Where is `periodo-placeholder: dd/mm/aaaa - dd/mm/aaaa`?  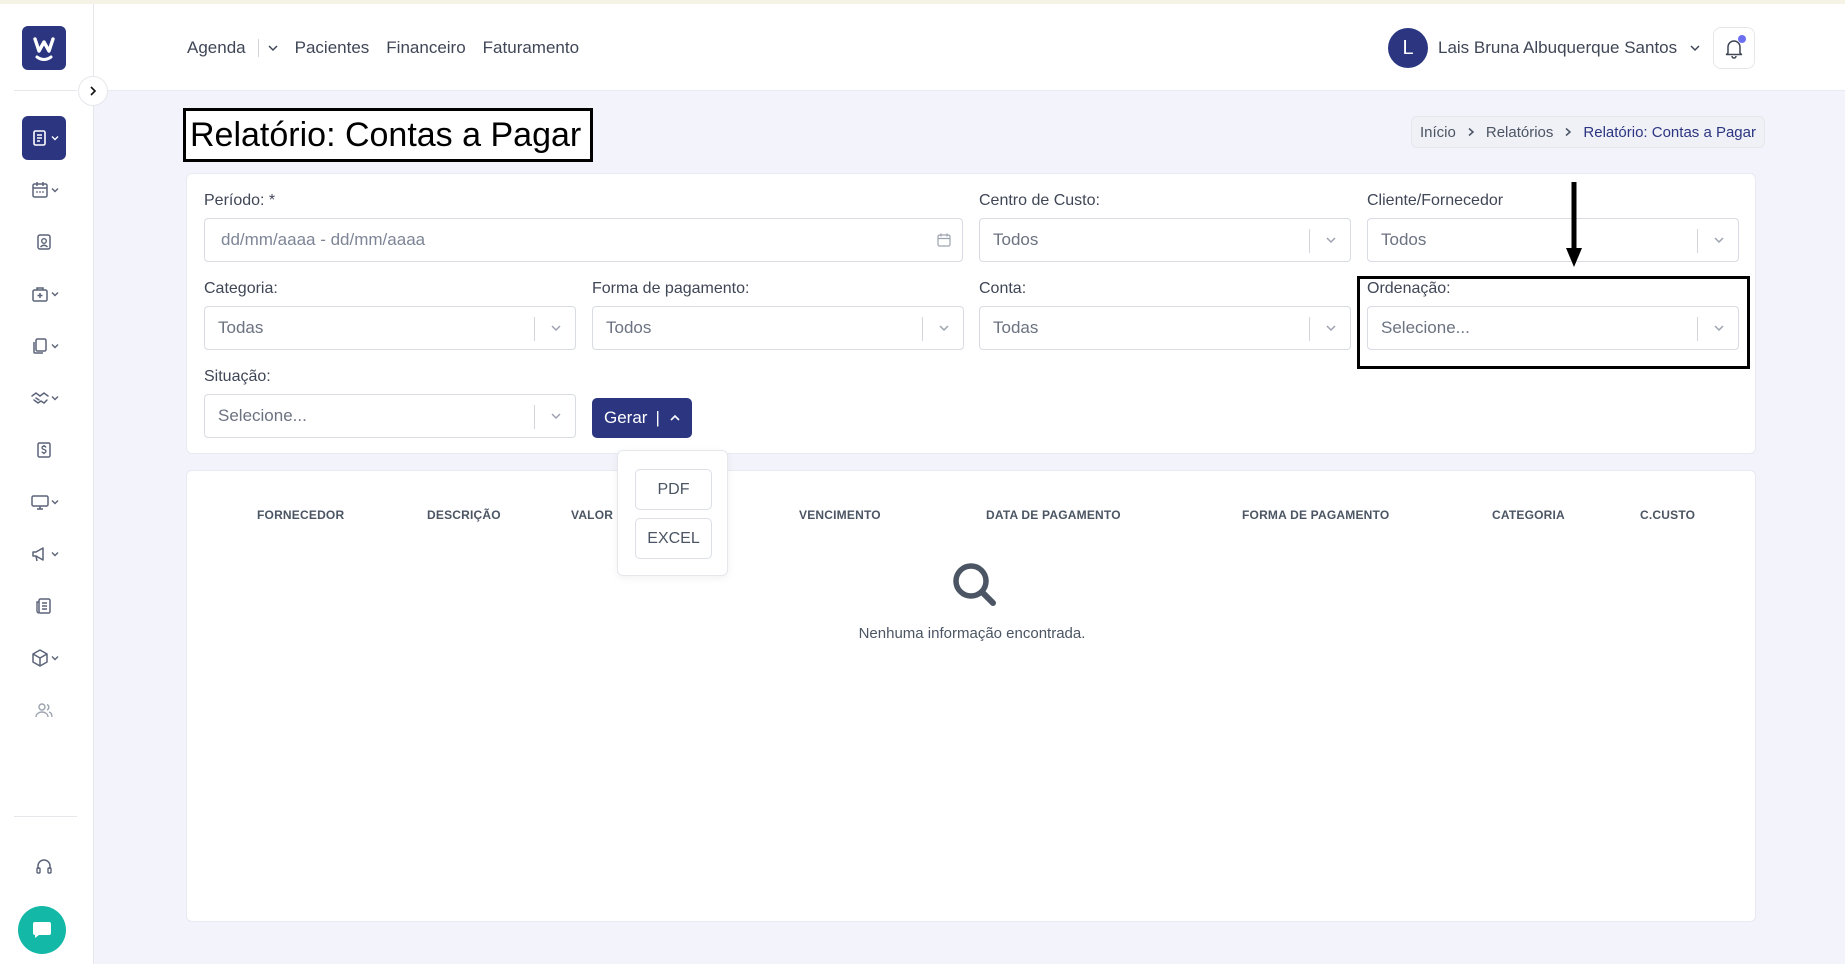 periodo-placeholder: dd/mm/aaaa - dd/mm/aaaa is located at coordinates (323, 239).